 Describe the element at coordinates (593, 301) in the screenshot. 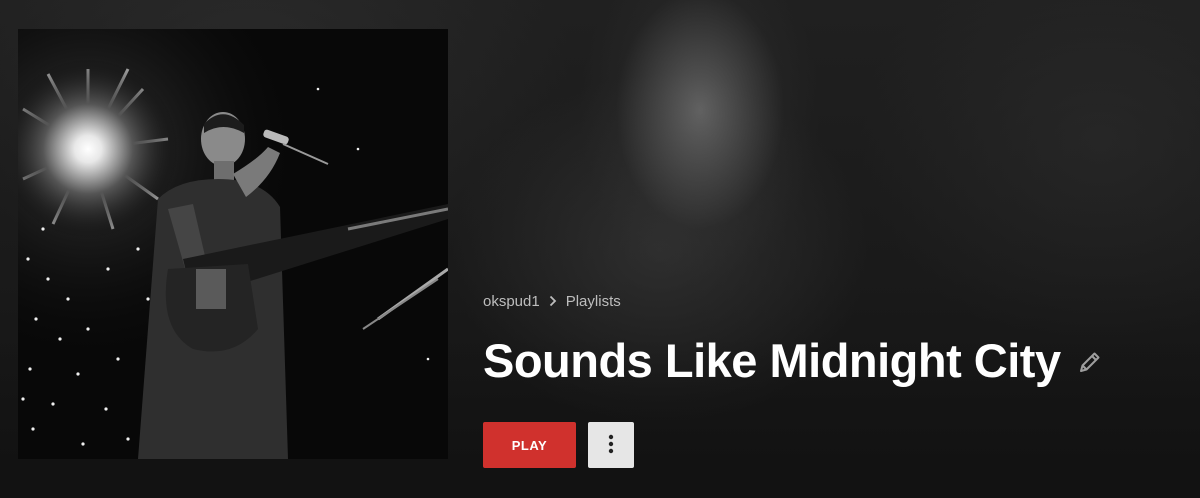

I see `breadcrumb-playlists-link: Playlists` at that location.